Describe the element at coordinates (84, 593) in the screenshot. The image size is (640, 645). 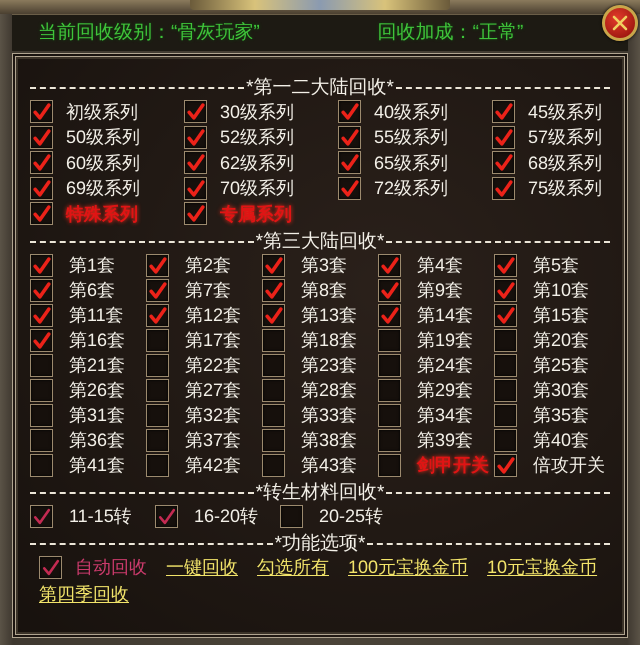
I see `text-link: 第四季回收` at that location.